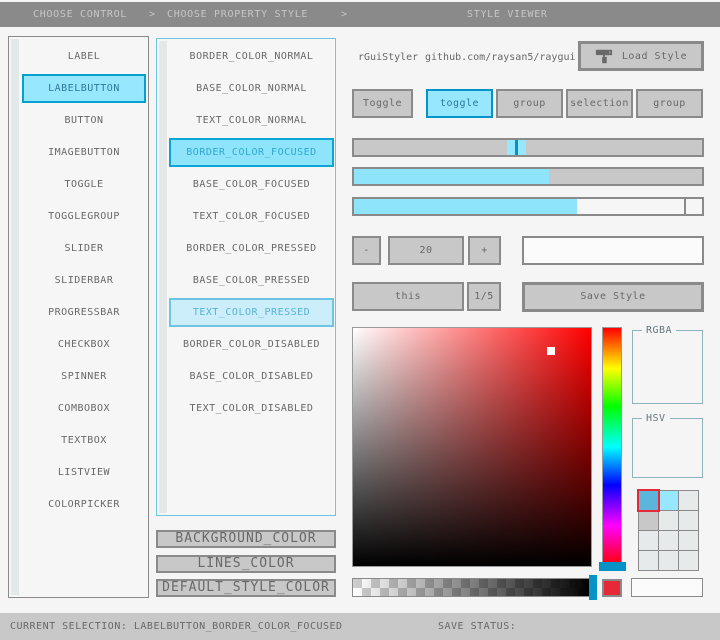 The height and width of the screenshot is (640, 720). Describe the element at coordinates (238, 14) in the screenshot. I see `breadcrumb-choose-property: CHOOSE PROPERTY STYLE` at that location.